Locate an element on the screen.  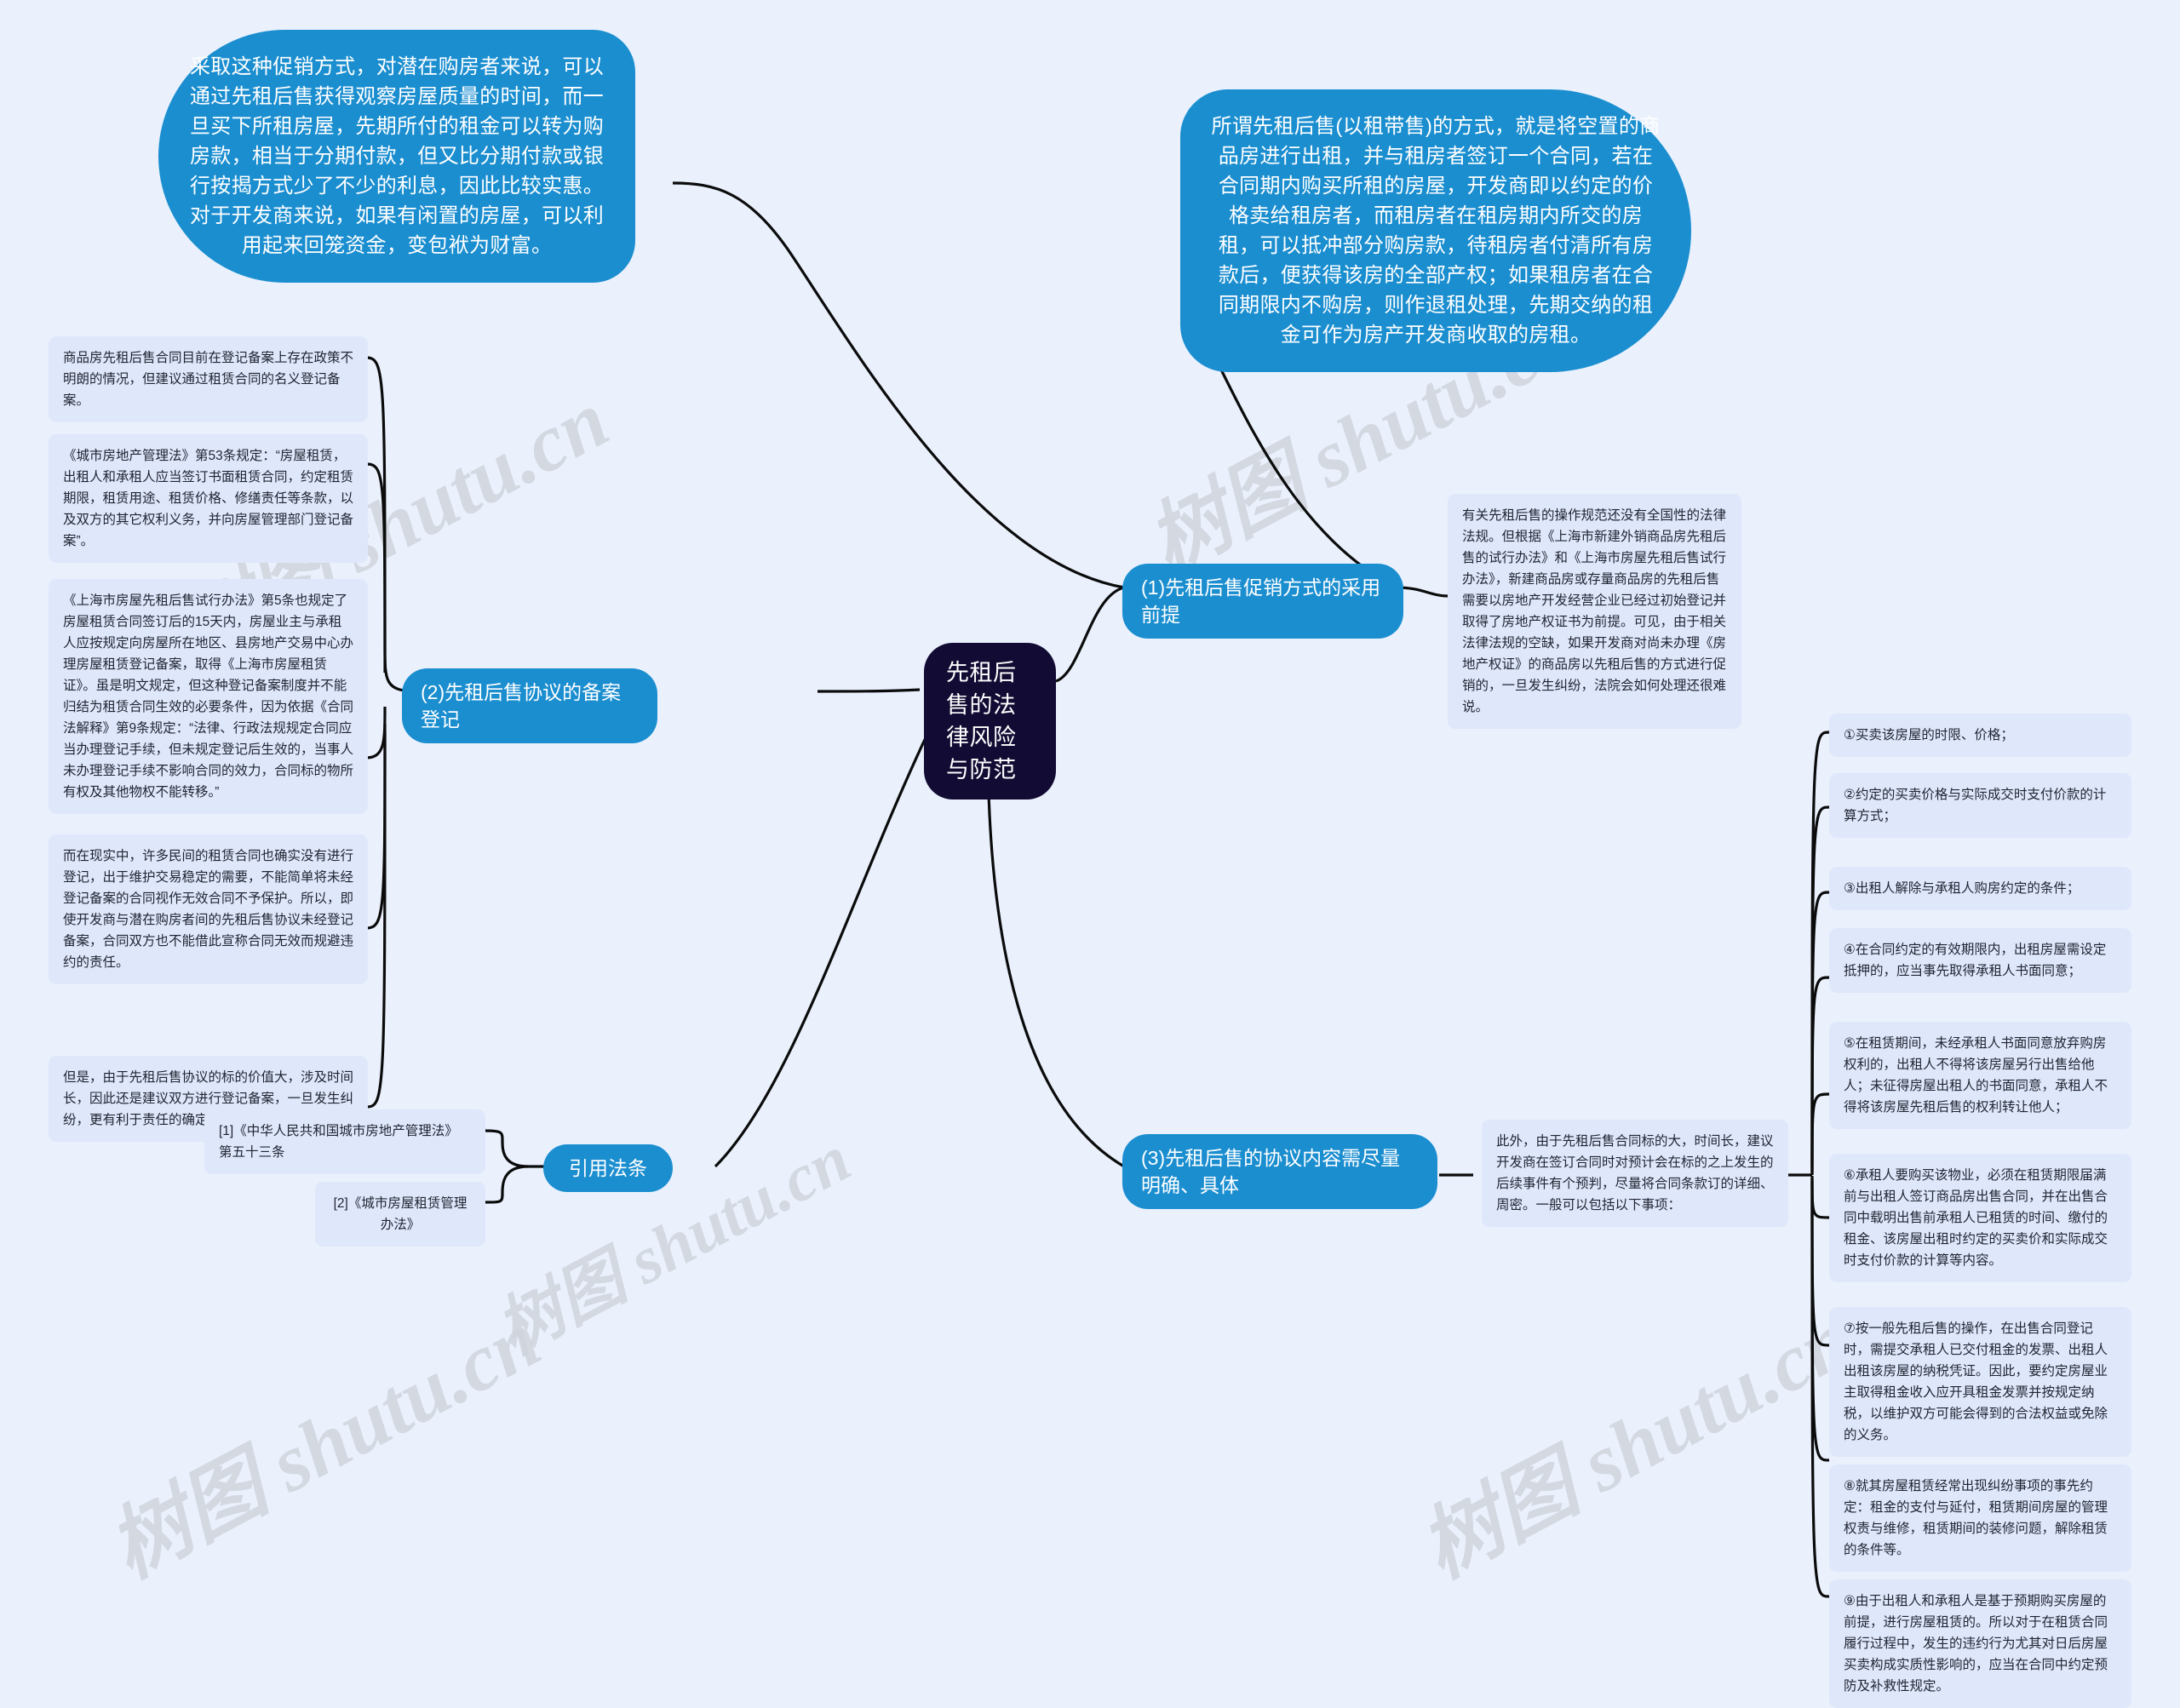
root-node: 先租后售的法律风险与防范 is located at coordinates (990, 721).